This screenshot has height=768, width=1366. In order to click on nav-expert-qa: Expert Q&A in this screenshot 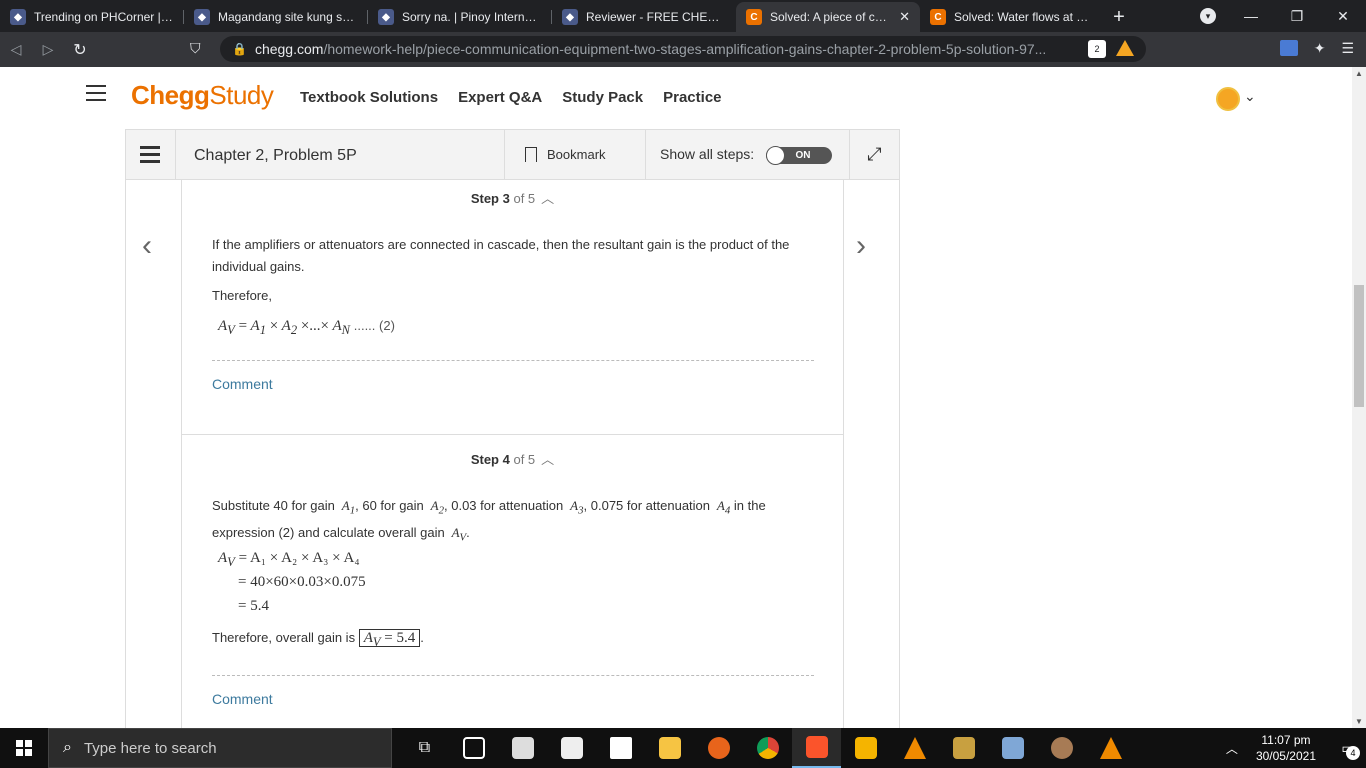, I will do `click(500, 97)`.